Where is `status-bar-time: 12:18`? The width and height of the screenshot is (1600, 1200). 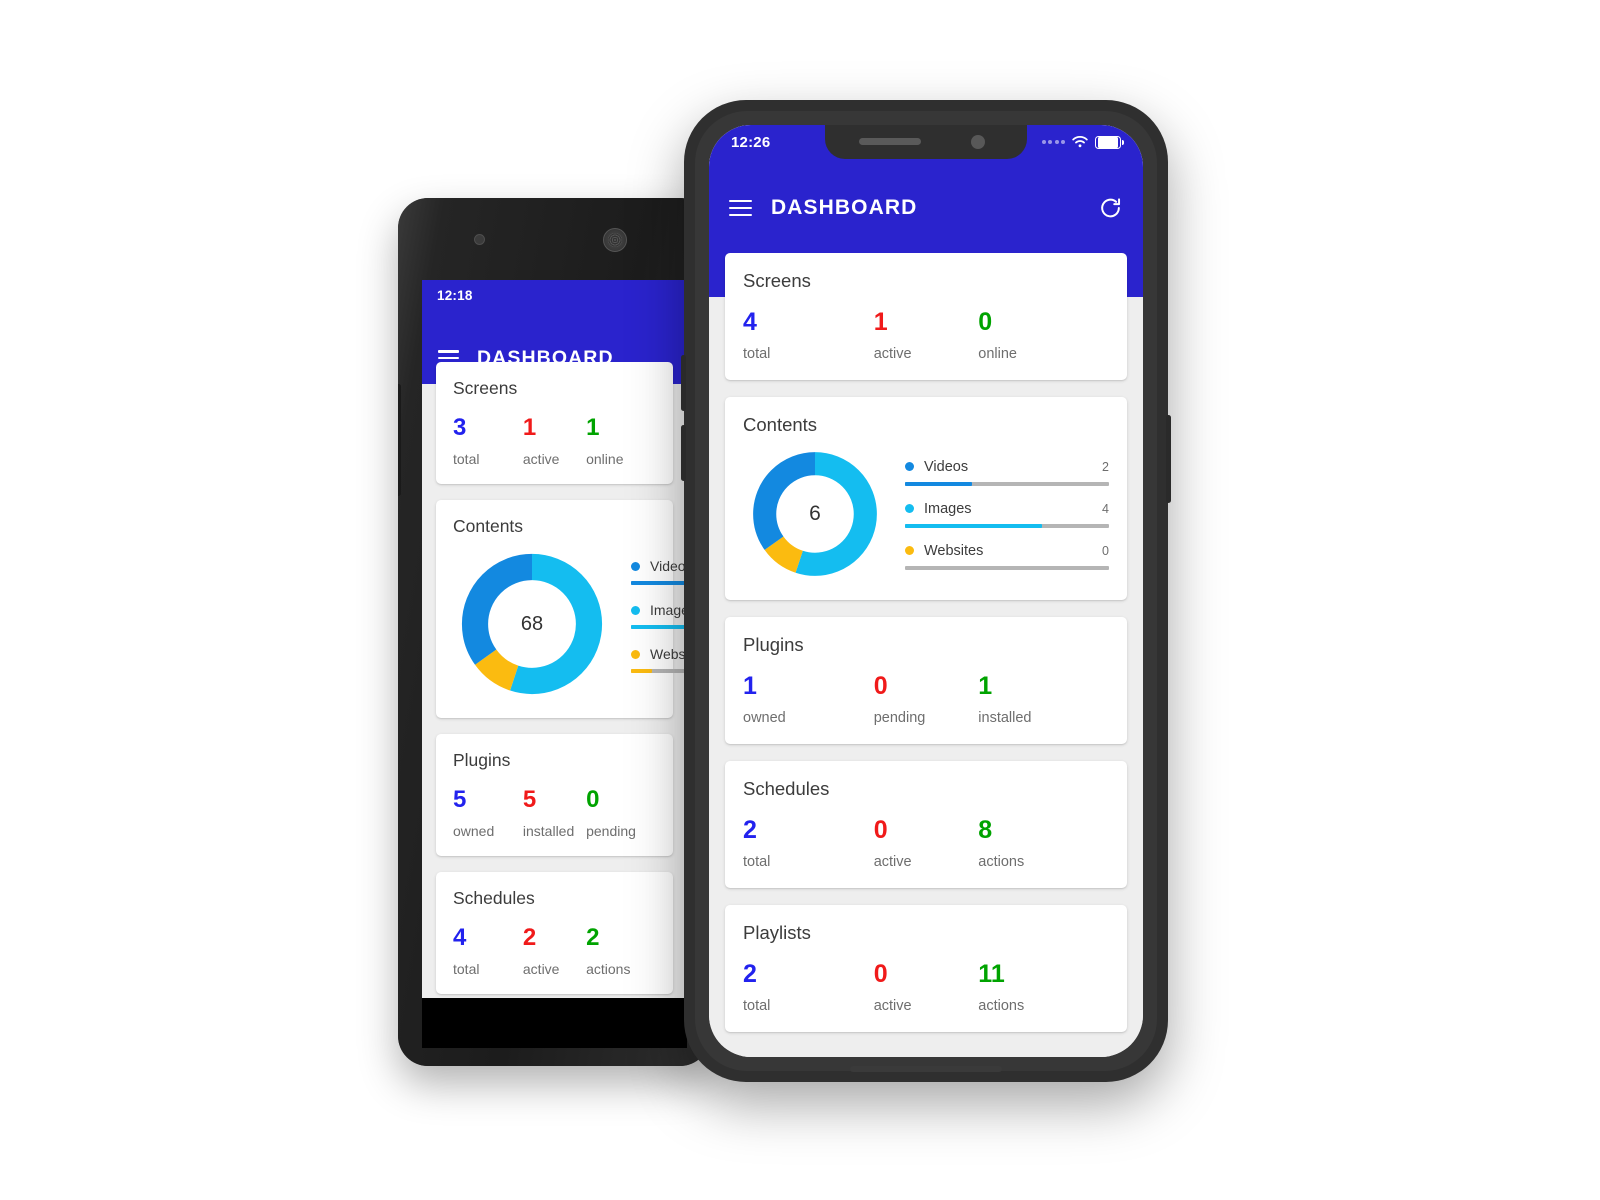 status-bar-time: 12:18 is located at coordinates (455, 295).